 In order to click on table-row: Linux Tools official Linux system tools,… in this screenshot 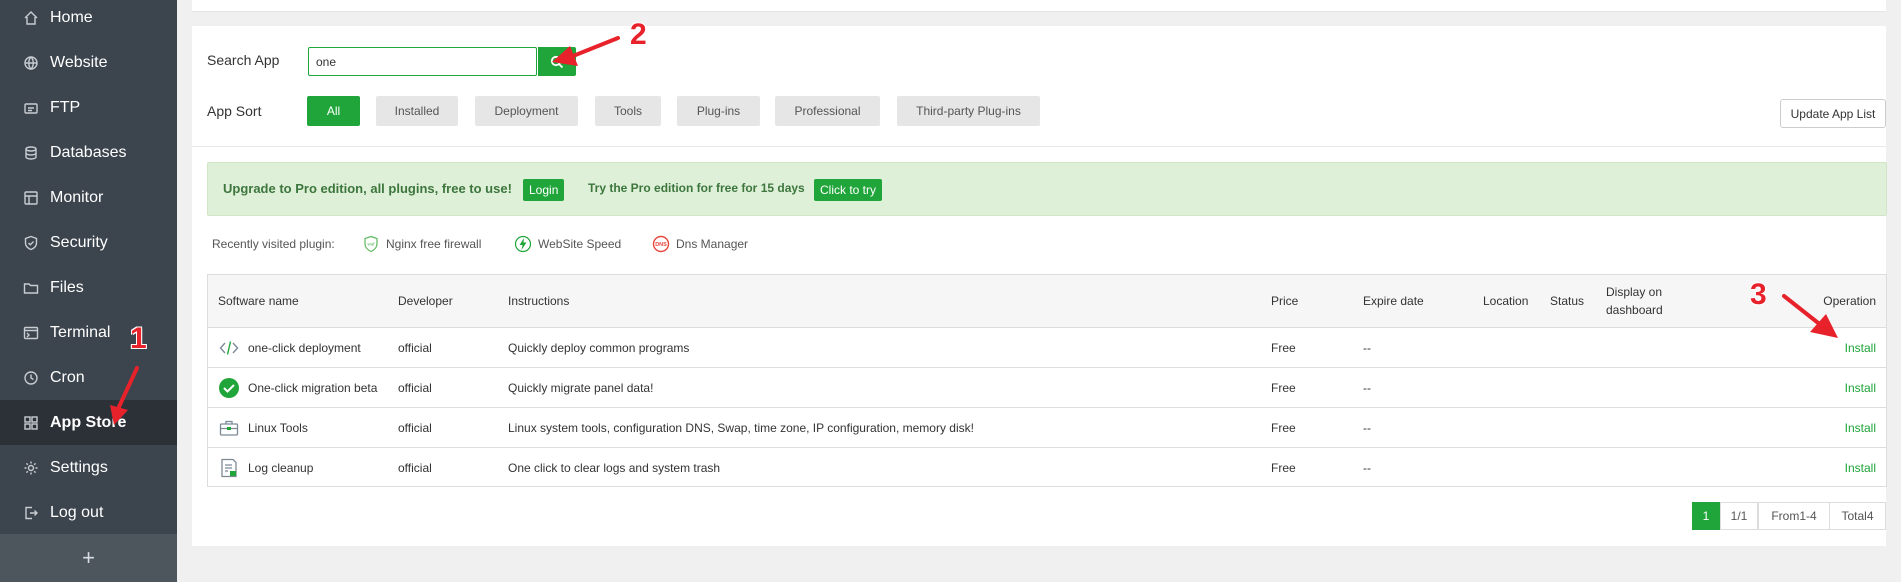, I will do `click(1047, 428)`.